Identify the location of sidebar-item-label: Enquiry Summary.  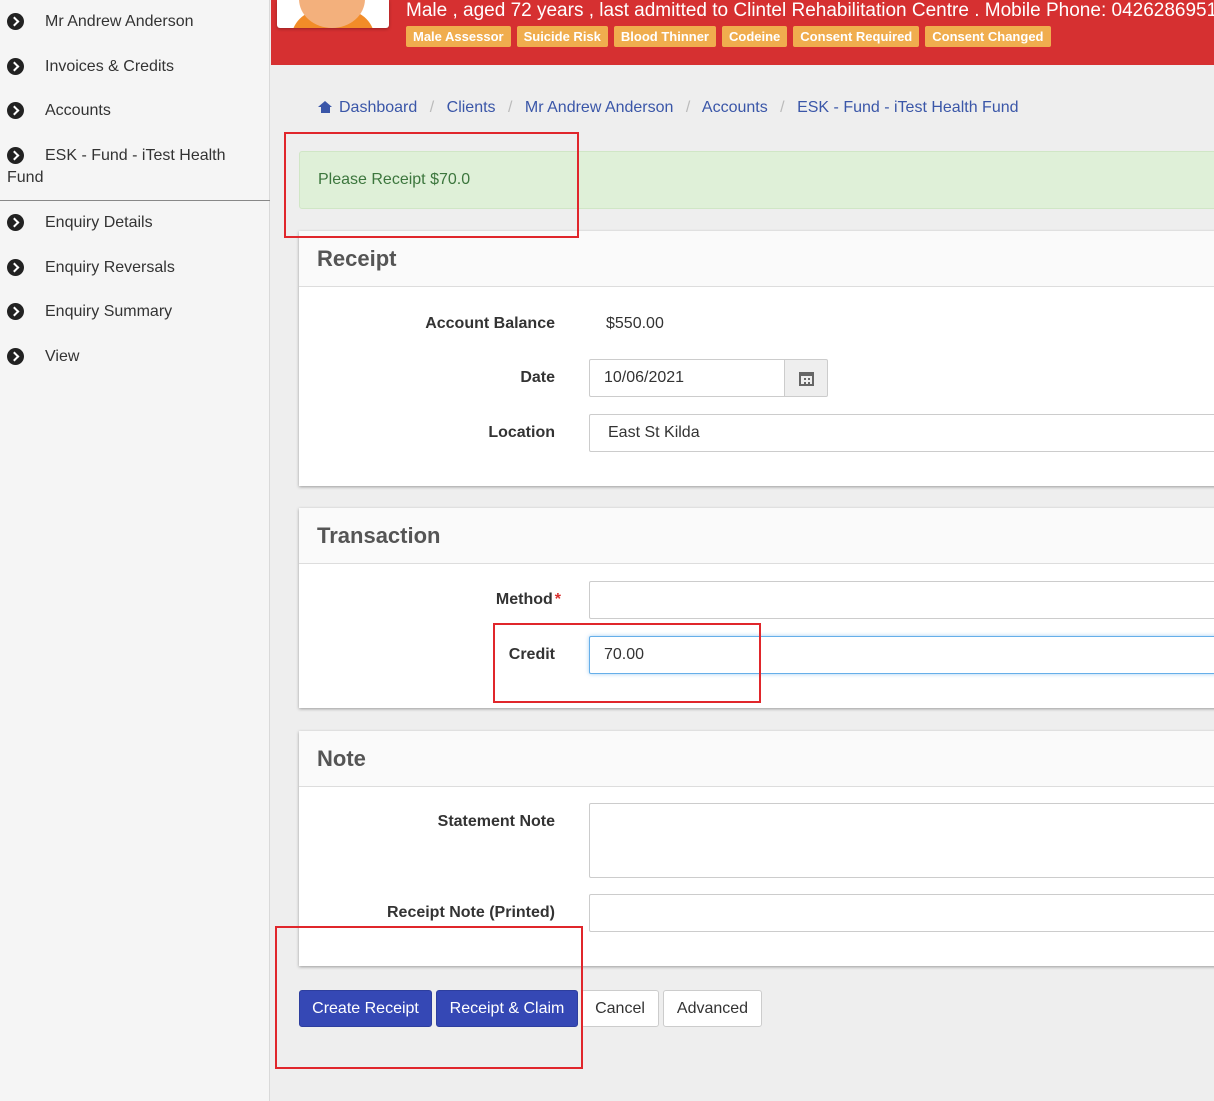
(109, 311).